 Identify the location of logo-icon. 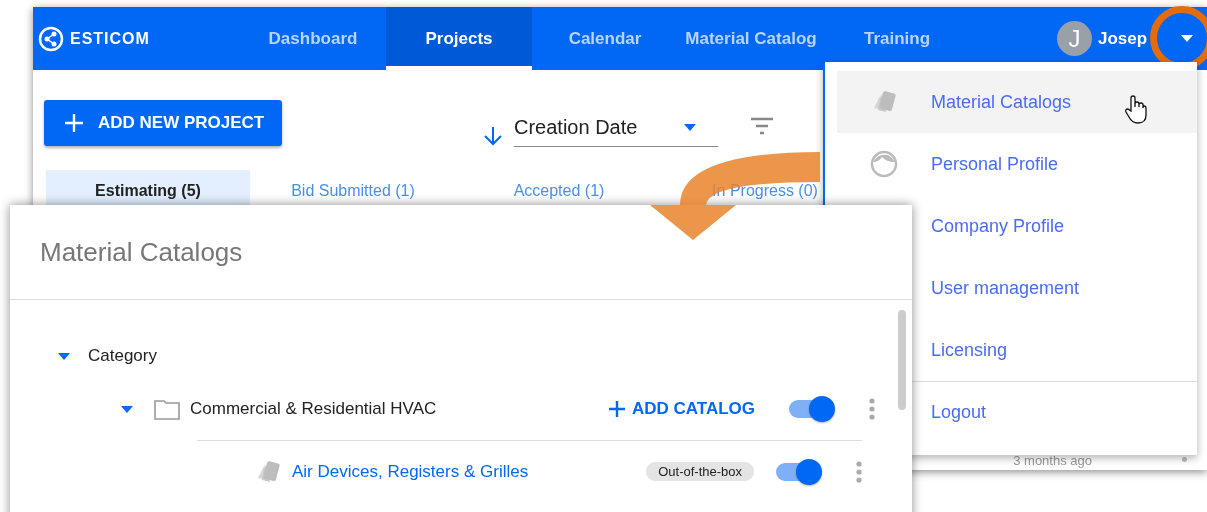
(51, 38).